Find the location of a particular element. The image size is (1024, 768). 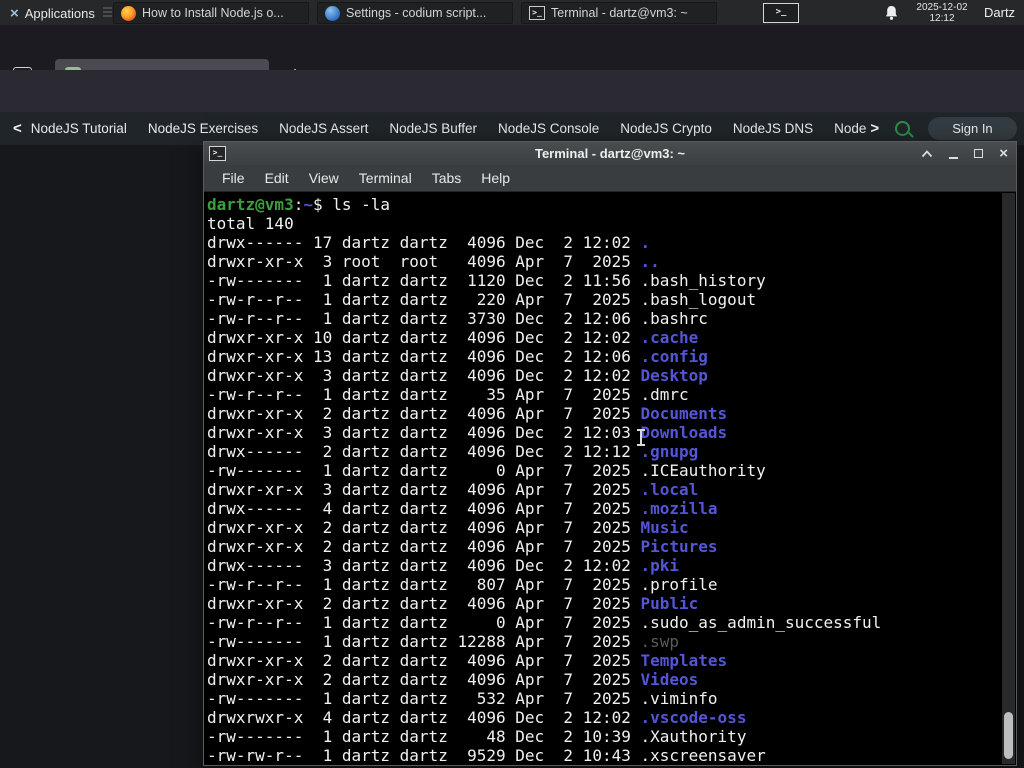

file-name: .ICEauthority is located at coordinates (703, 470).